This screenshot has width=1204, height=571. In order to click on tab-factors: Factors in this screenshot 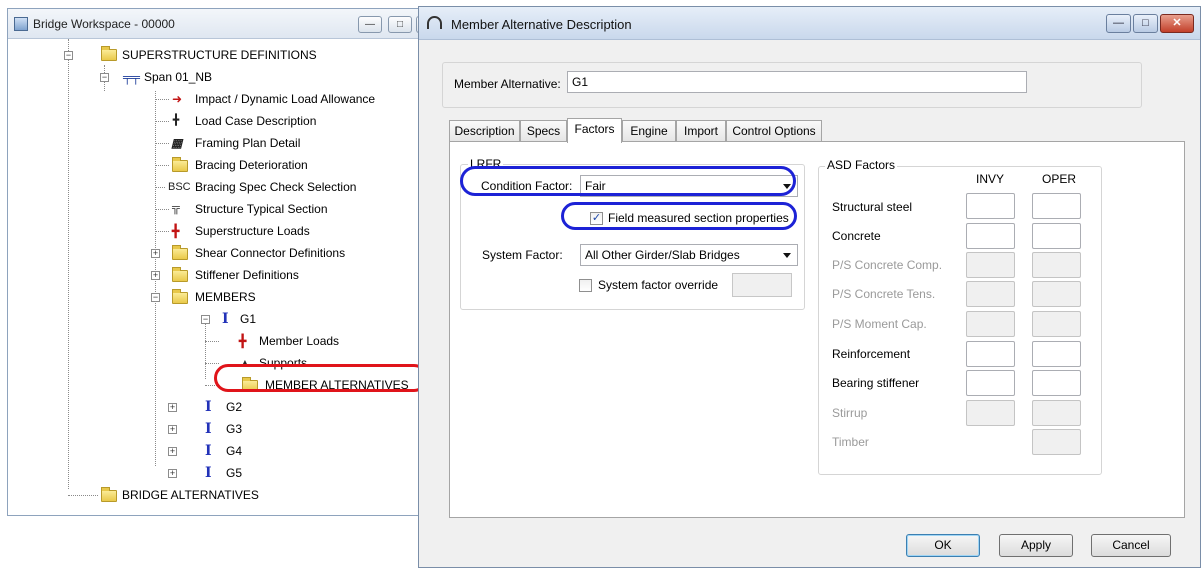, I will do `click(594, 130)`.